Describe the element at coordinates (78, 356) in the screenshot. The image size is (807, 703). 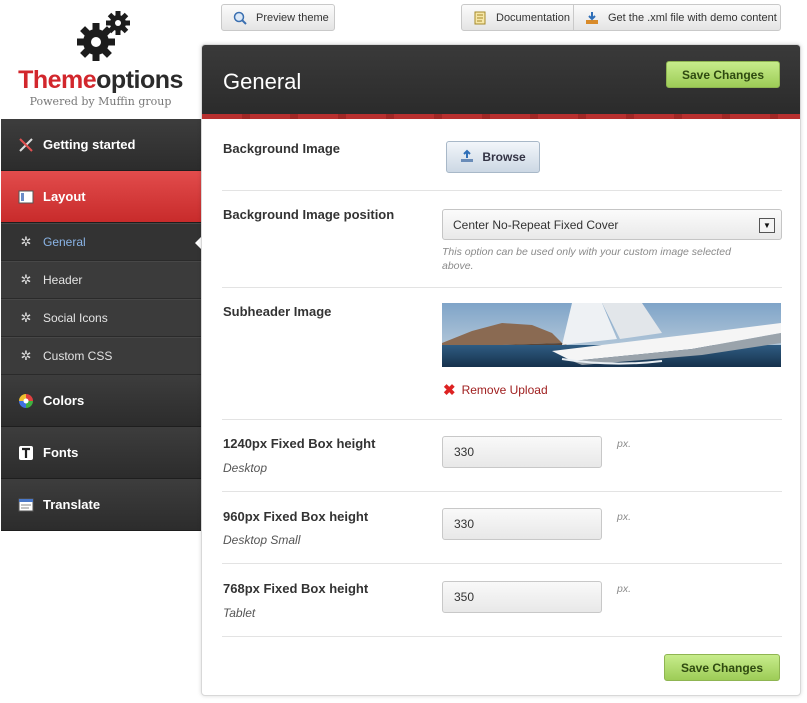
I see `sidebar-item-label: Custom CSS` at that location.